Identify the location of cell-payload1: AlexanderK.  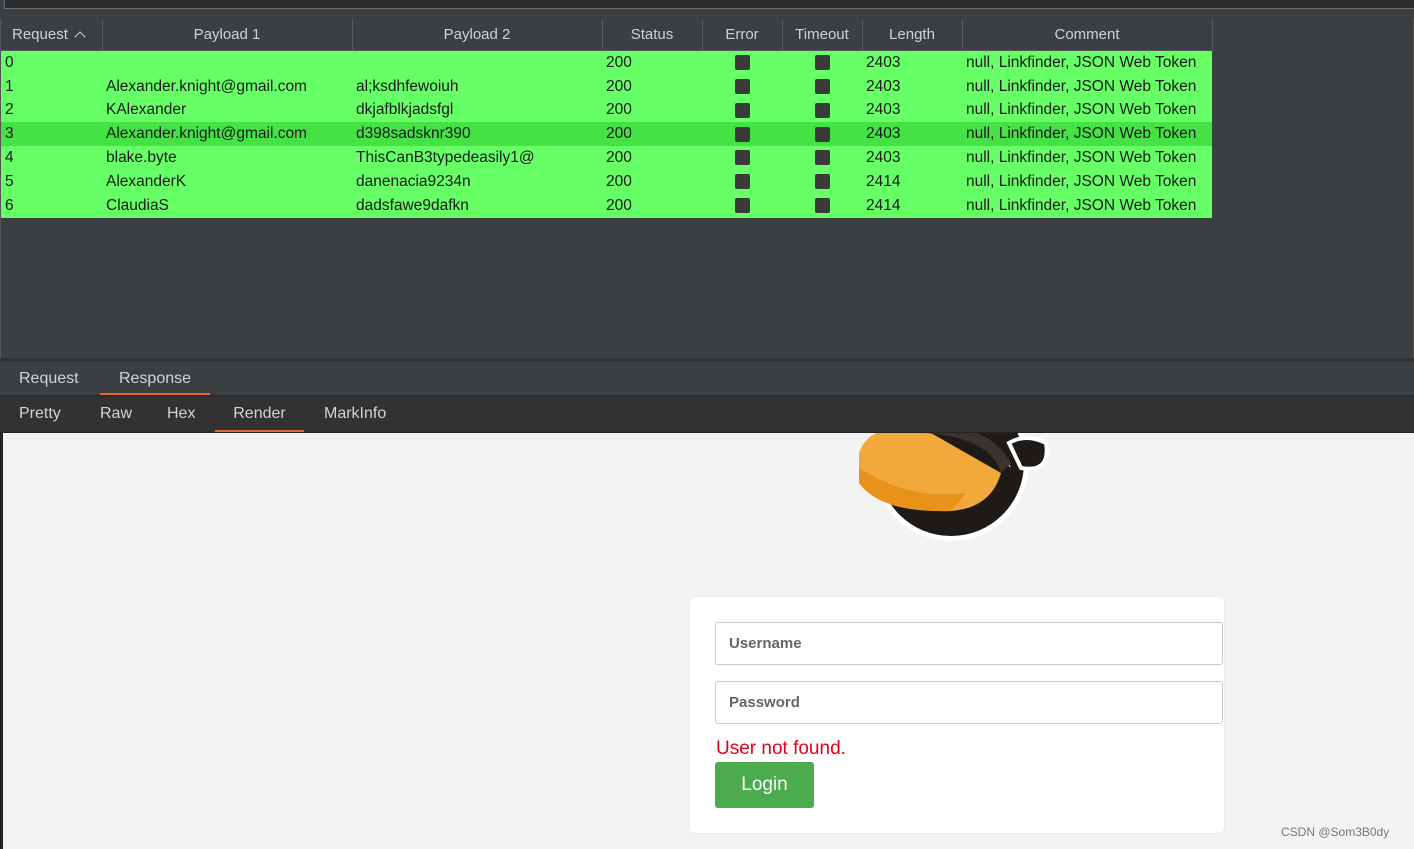
(227, 181).